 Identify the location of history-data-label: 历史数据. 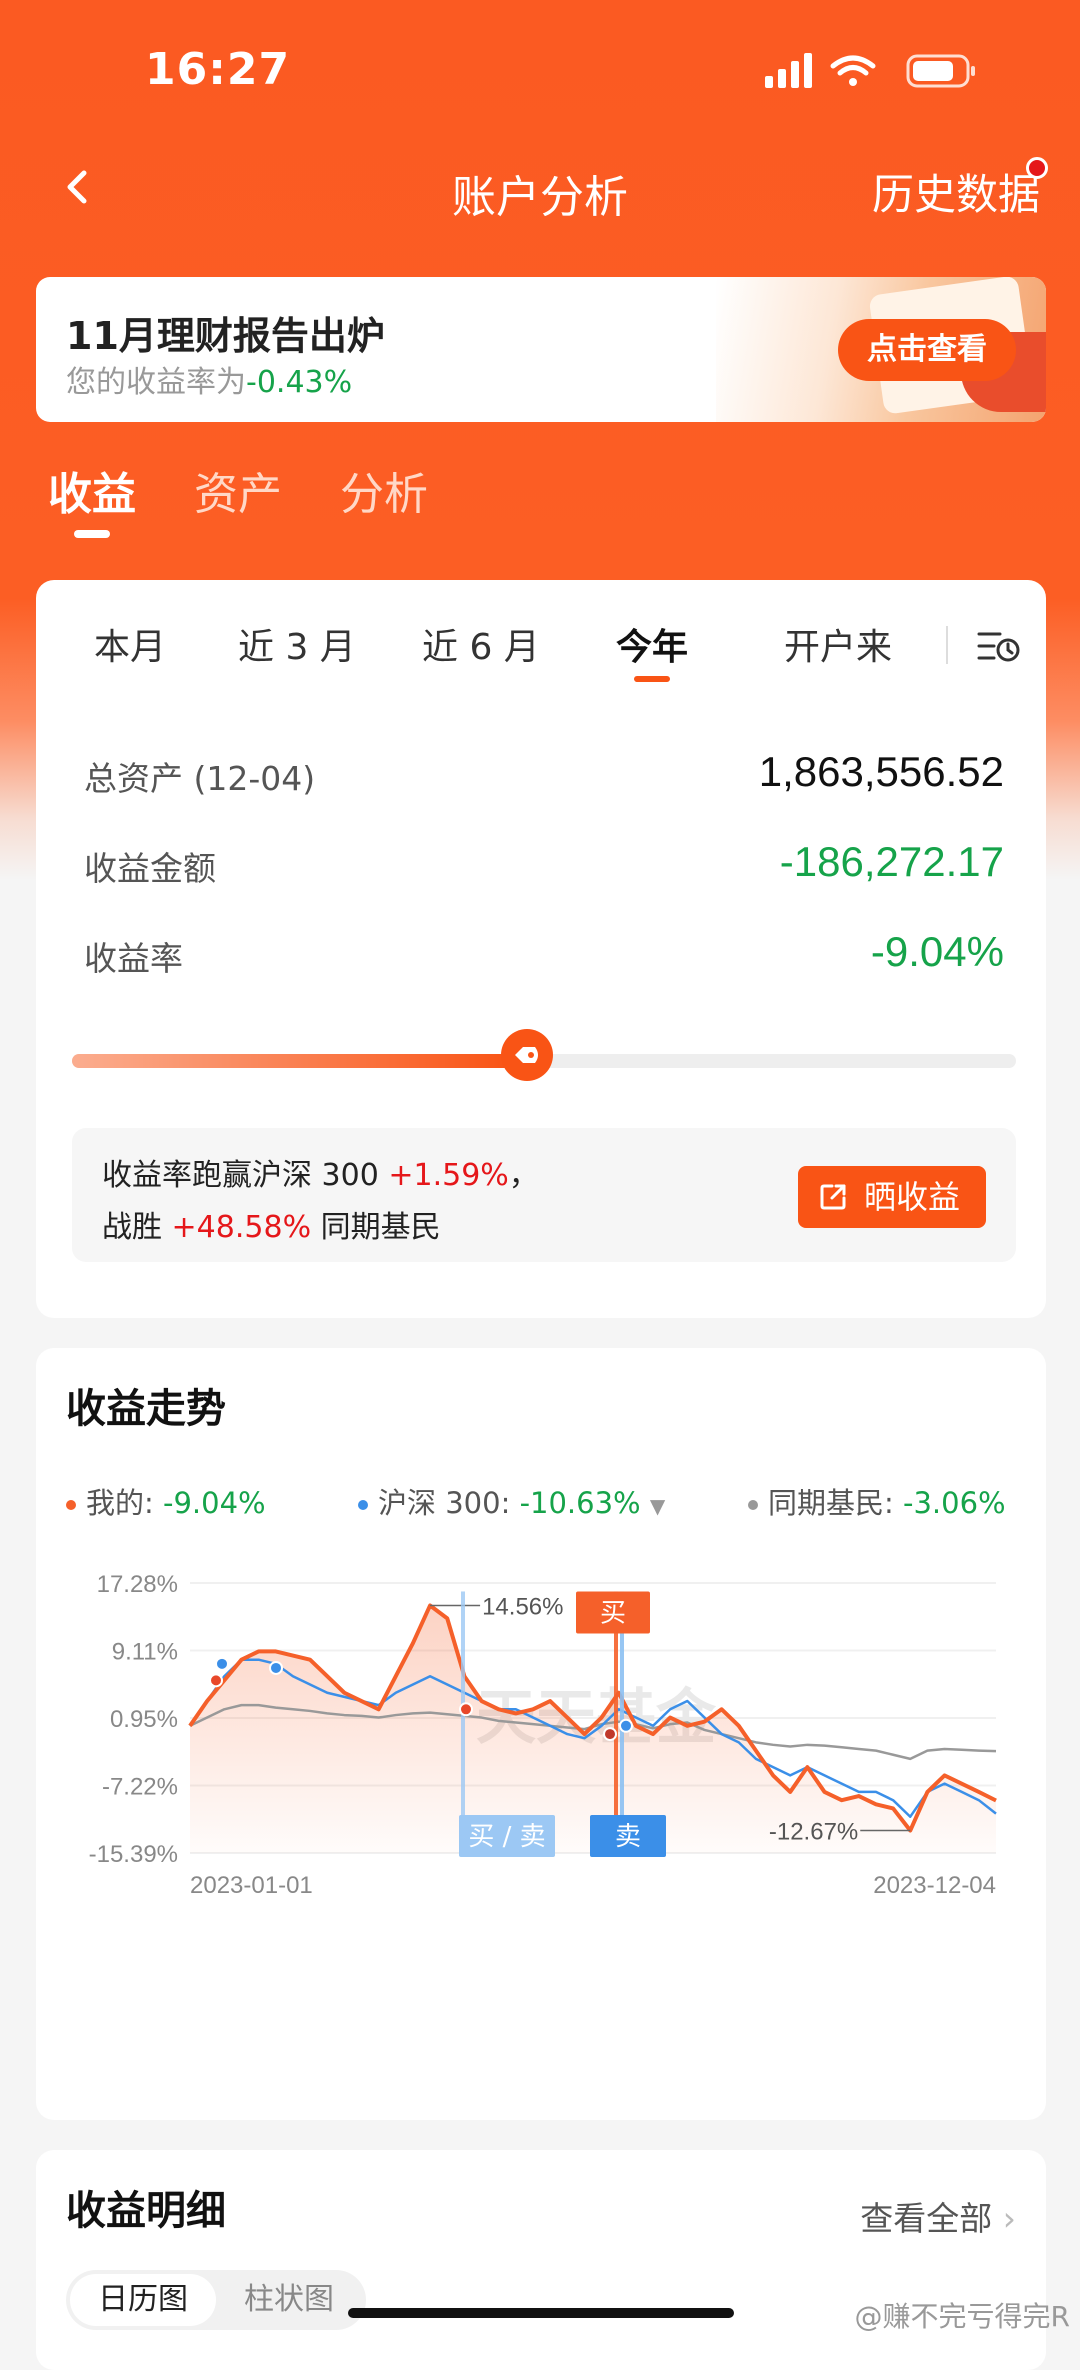
(955, 194).